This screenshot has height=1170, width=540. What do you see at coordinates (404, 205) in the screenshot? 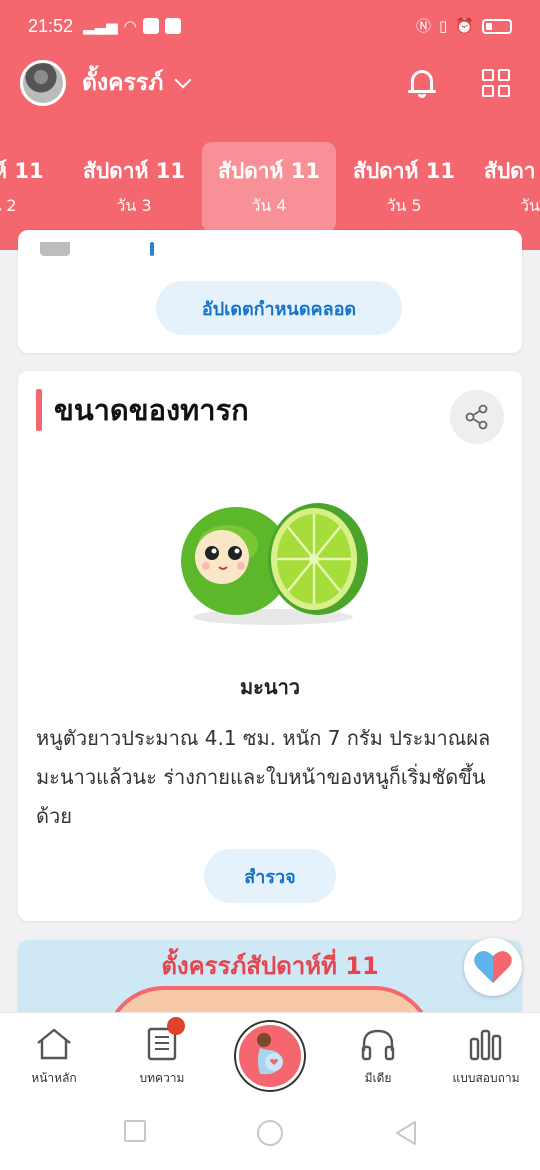
I see `day-tab-day: วัน 5` at bounding box center [404, 205].